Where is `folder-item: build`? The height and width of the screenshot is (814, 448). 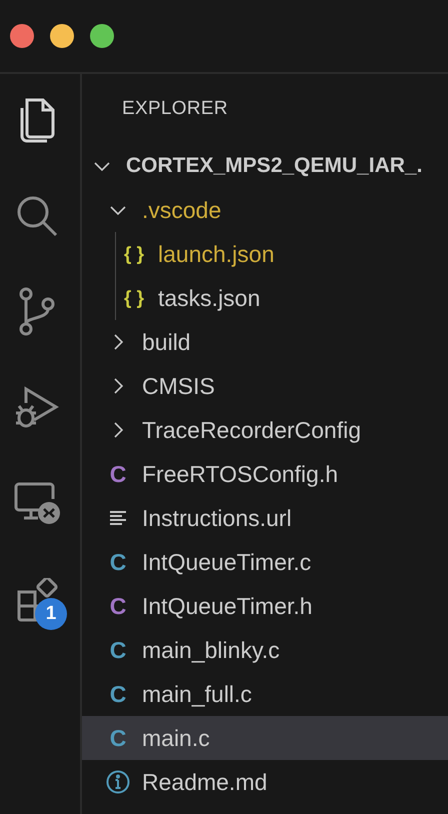
folder-item: build is located at coordinates (265, 342).